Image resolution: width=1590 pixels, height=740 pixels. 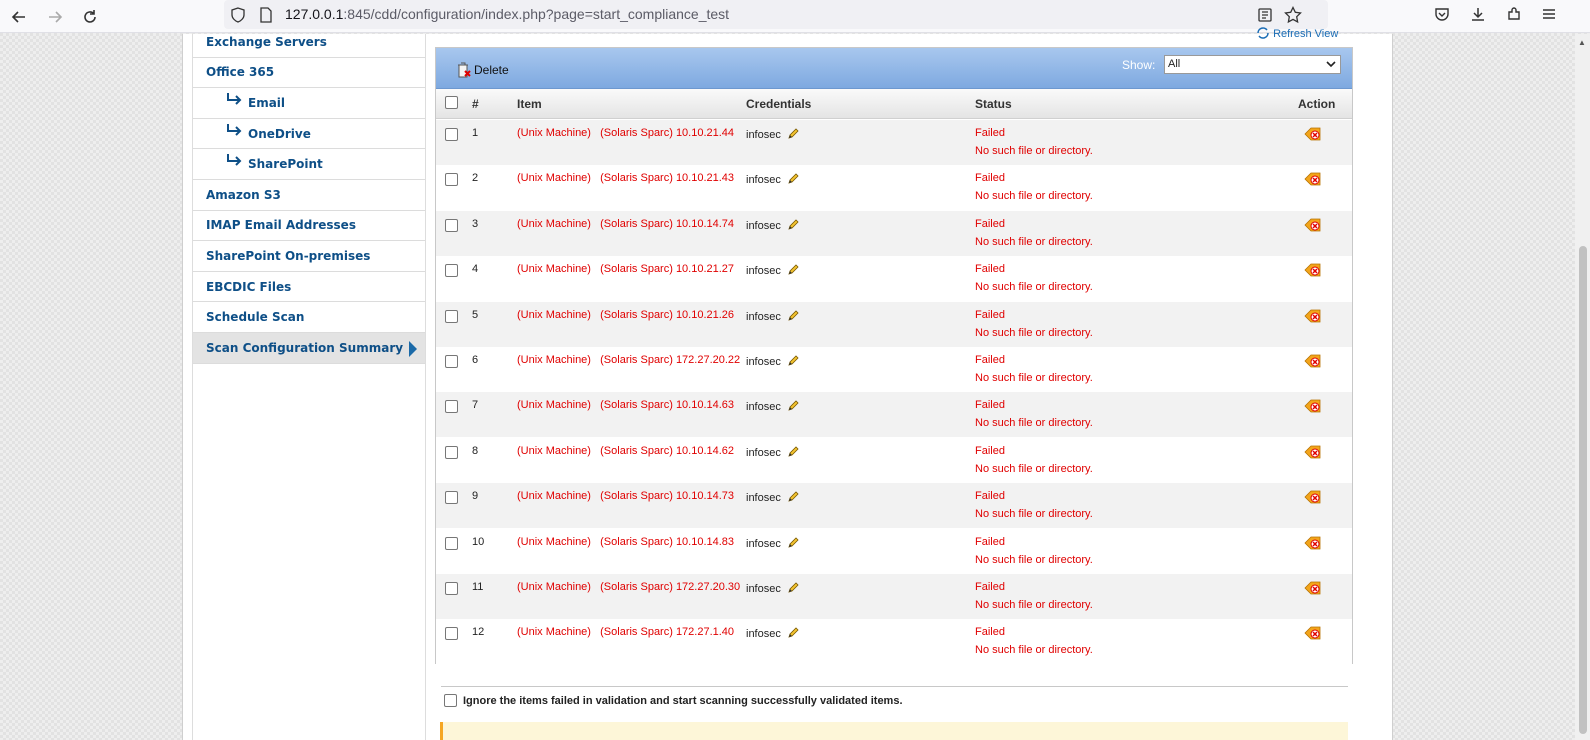 What do you see at coordinates (451, 102) in the screenshot?
I see `select-all-checkbox` at bounding box center [451, 102].